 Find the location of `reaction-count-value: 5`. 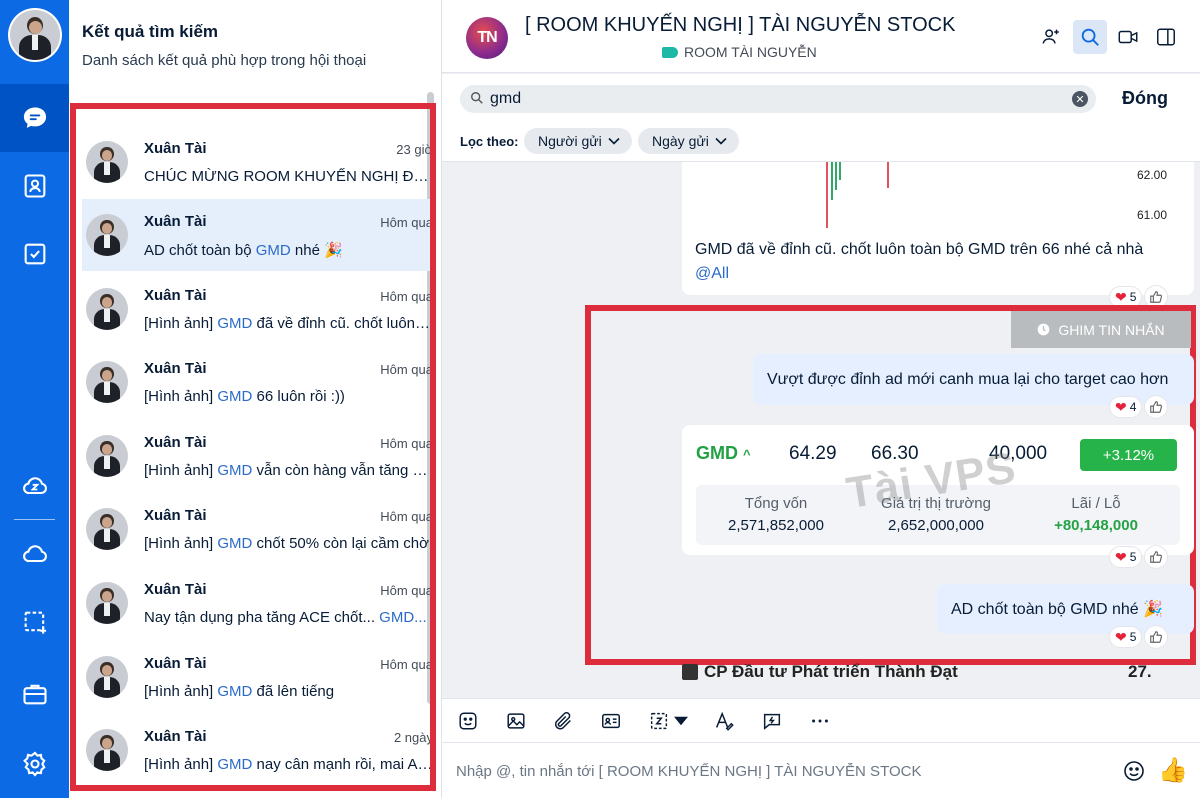

reaction-count-value: 5 is located at coordinates (1133, 557).